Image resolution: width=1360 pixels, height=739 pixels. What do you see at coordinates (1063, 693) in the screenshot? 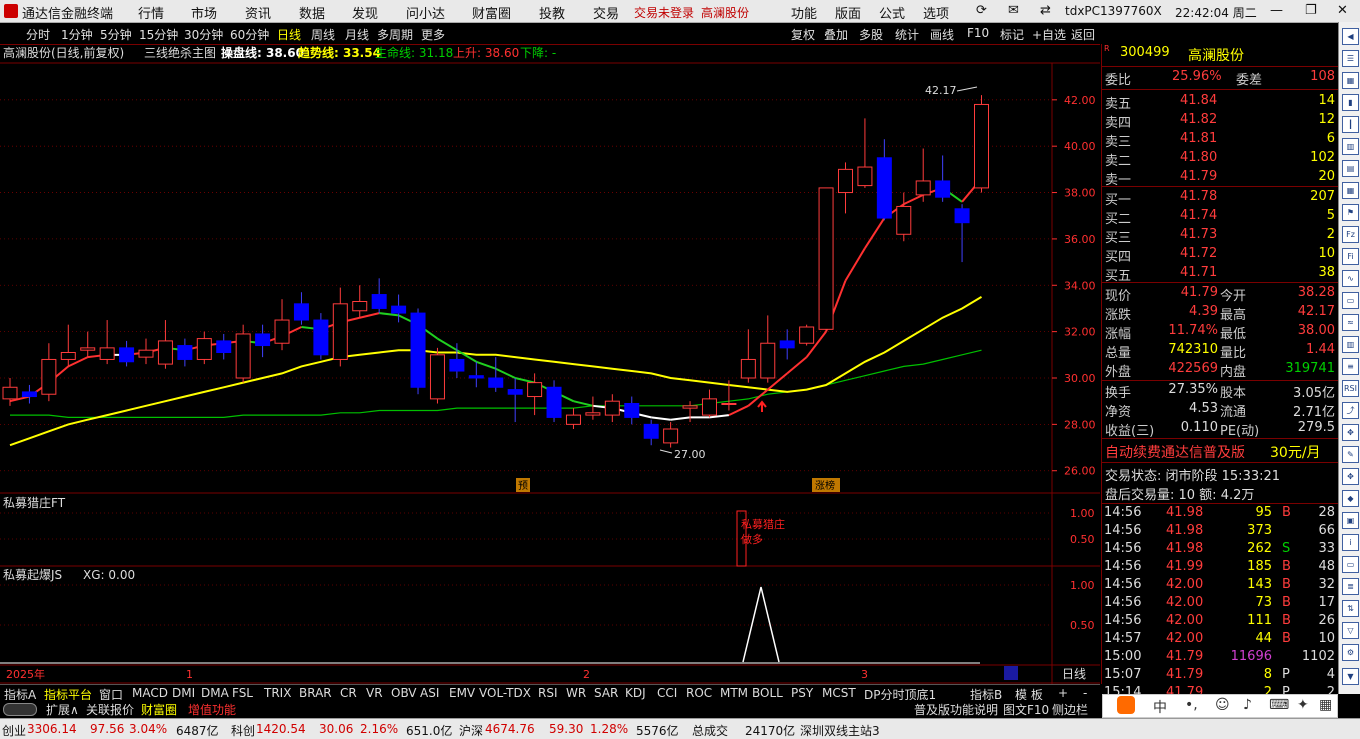
I see `tab-28: +` at bounding box center [1063, 693].